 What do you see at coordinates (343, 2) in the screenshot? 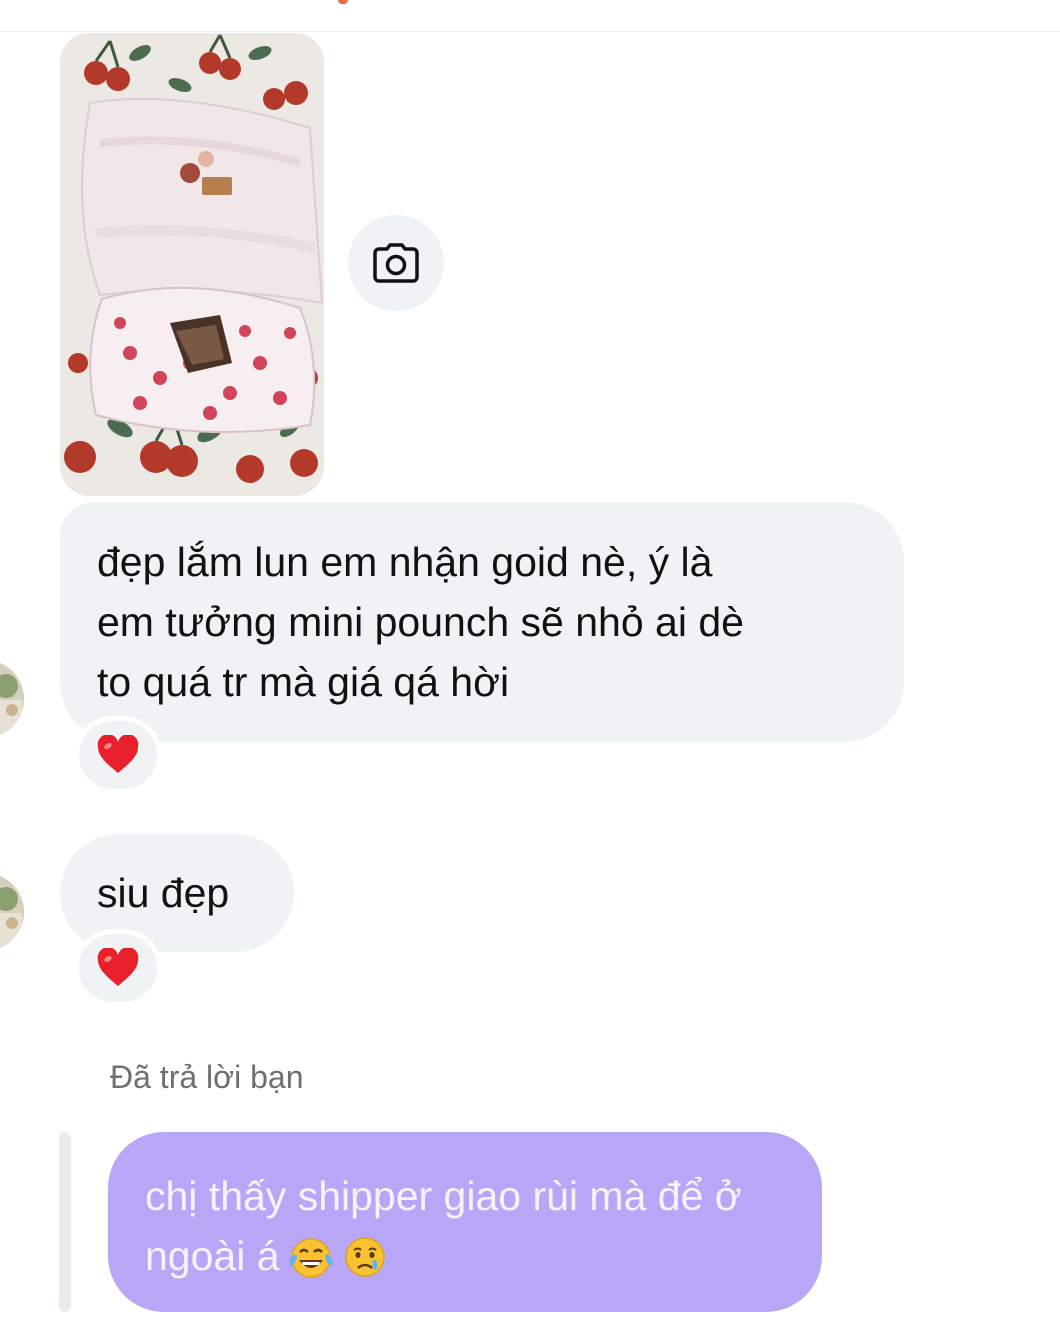
I see `status-dot` at bounding box center [343, 2].